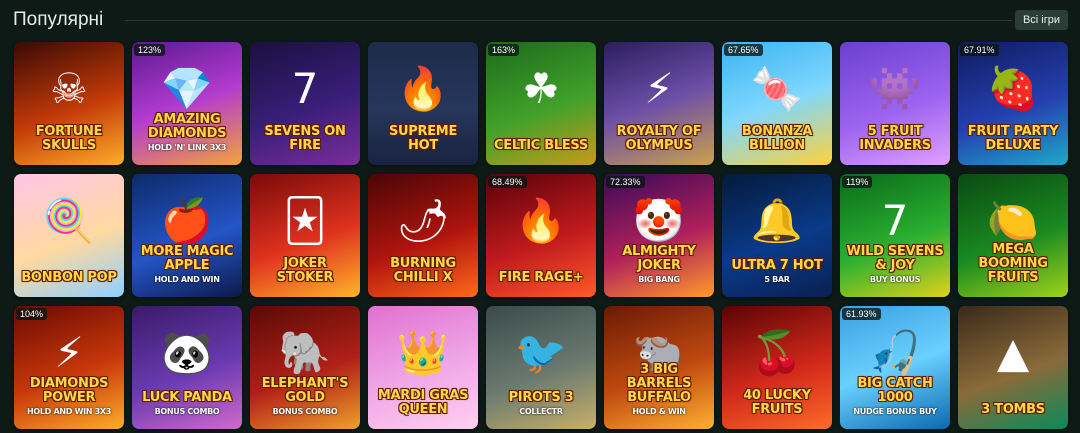 The image size is (1080, 433). I want to click on game-tile: 🐦 Pirots 3 CollectR, so click(541, 367).